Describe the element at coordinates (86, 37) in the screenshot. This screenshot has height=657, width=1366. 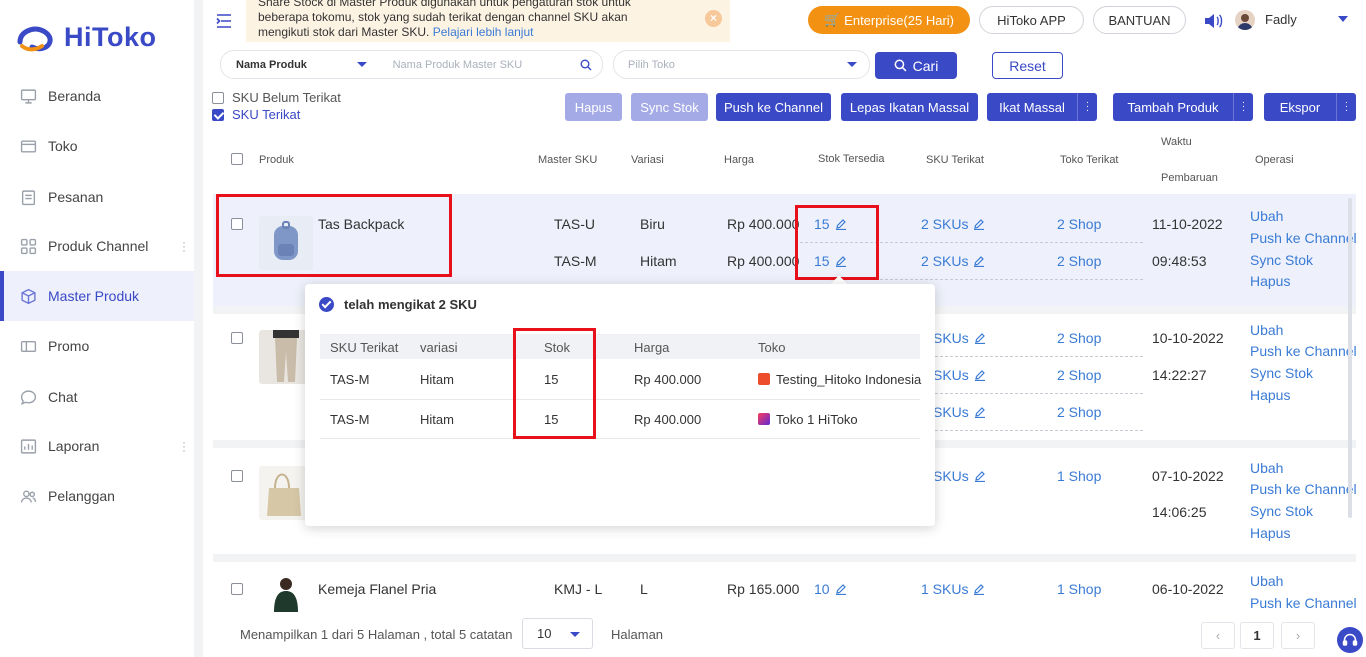
I see `logo: HiToko` at that location.